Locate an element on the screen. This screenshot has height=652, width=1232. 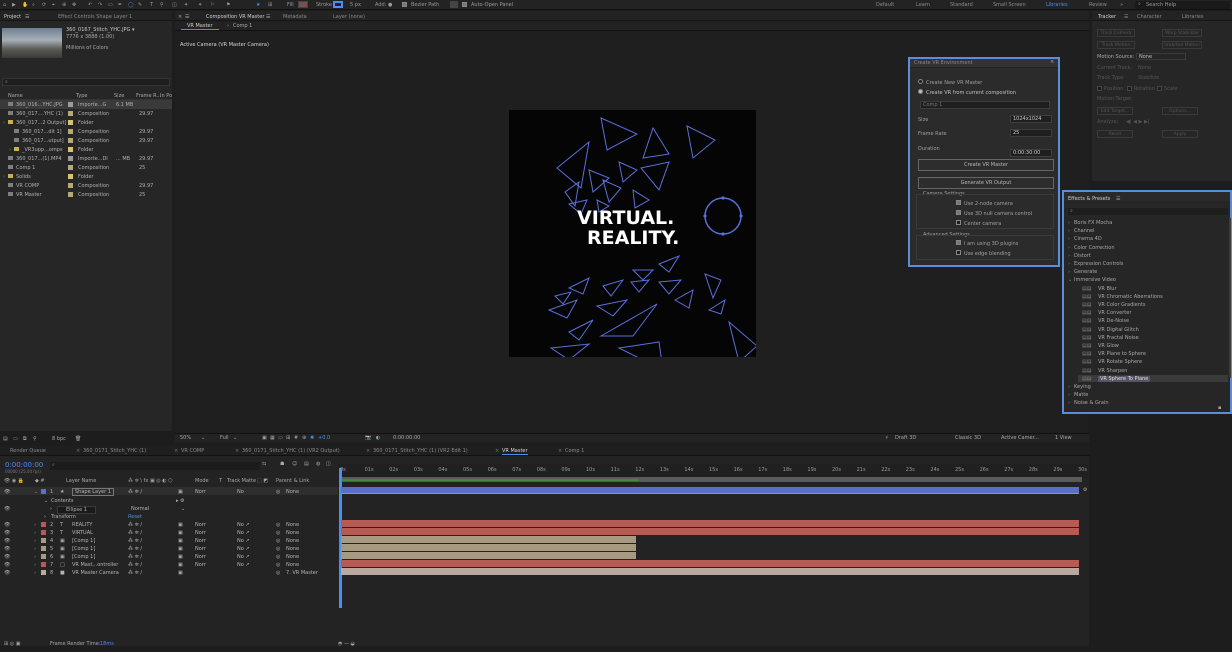
layer-row: 👁 › 2 T REALITY ⁂ ✲ / ▣ Norr No ↗ ◎ None is located at coordinates (169, 524).